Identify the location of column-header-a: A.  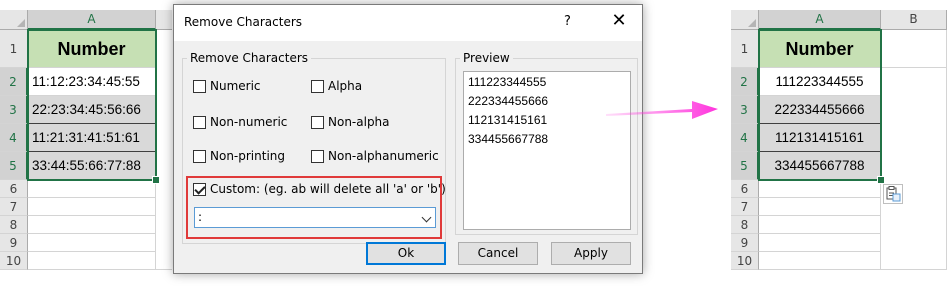
(820, 20).